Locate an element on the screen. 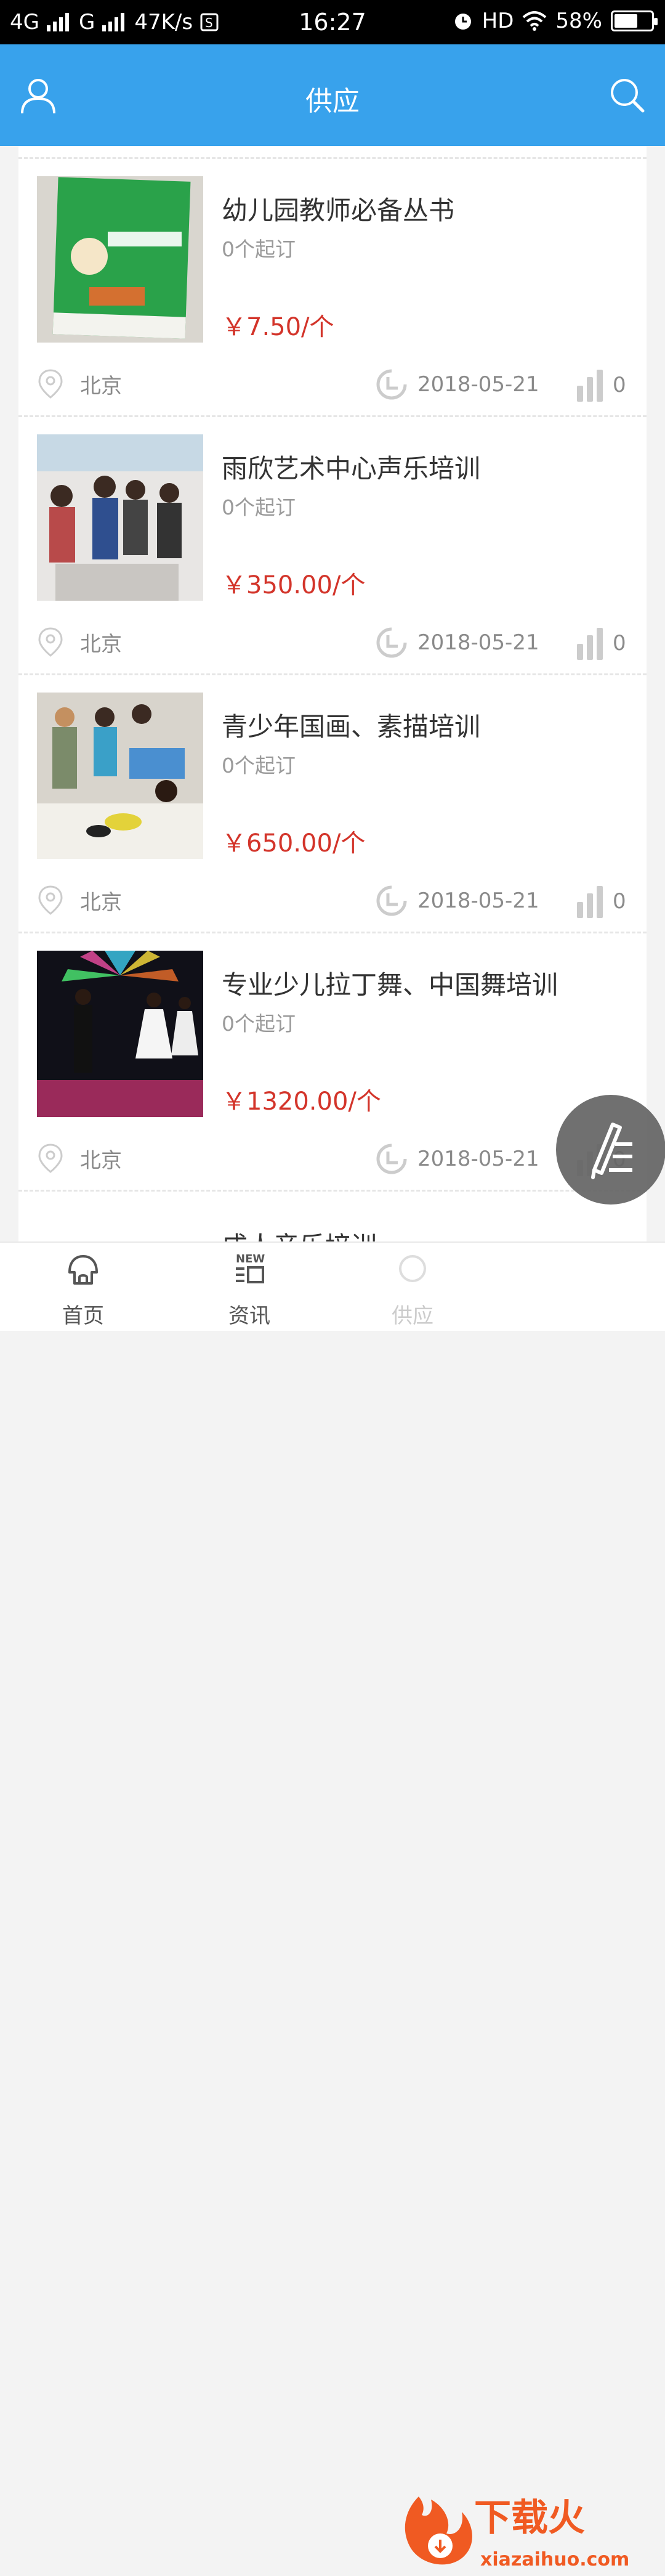 The image size is (665, 2576). status-bar: 4G G 47K/s S 16:27 HD 58% is located at coordinates (332, 22).